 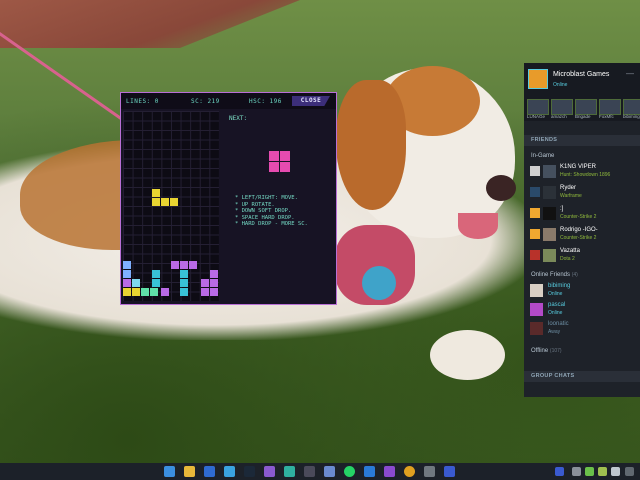 What do you see at coordinates (409, 471) in the screenshot?
I see `chrome-icon` at bounding box center [409, 471].